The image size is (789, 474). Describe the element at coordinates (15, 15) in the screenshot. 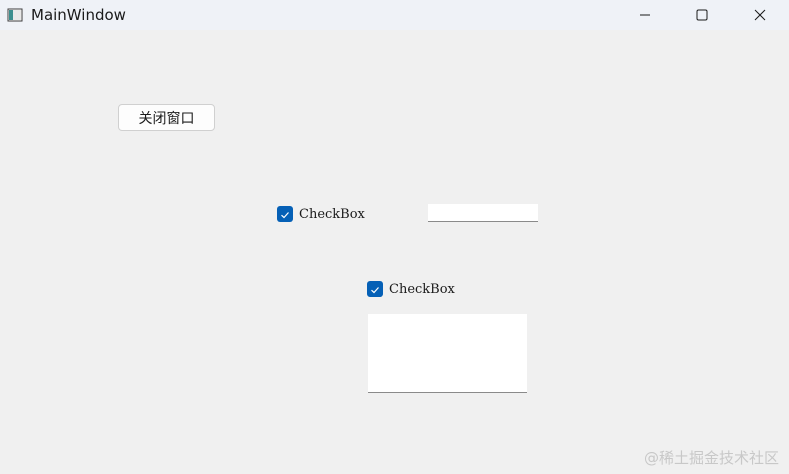

I see `app-window-icon` at that location.